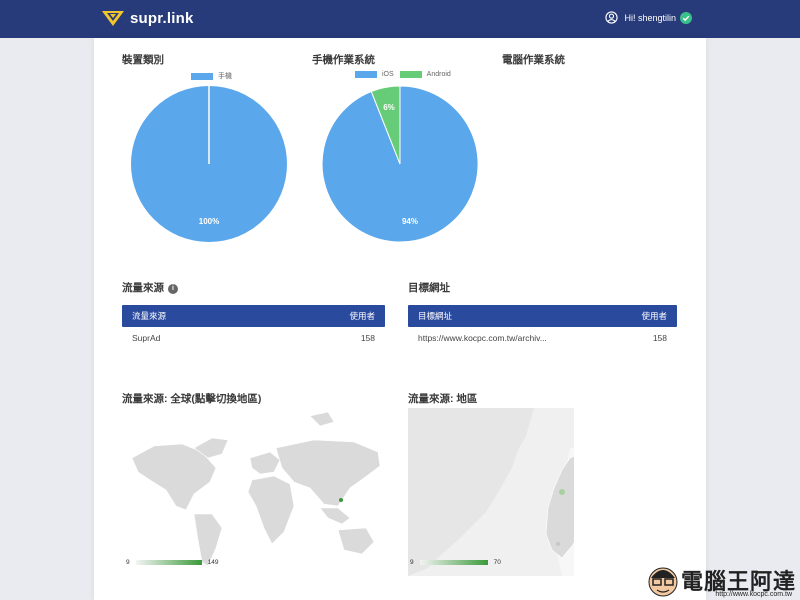  Describe the element at coordinates (400, 164) in the screenshot. I see `mobile-os-pie-chart: 94% 6%` at that location.